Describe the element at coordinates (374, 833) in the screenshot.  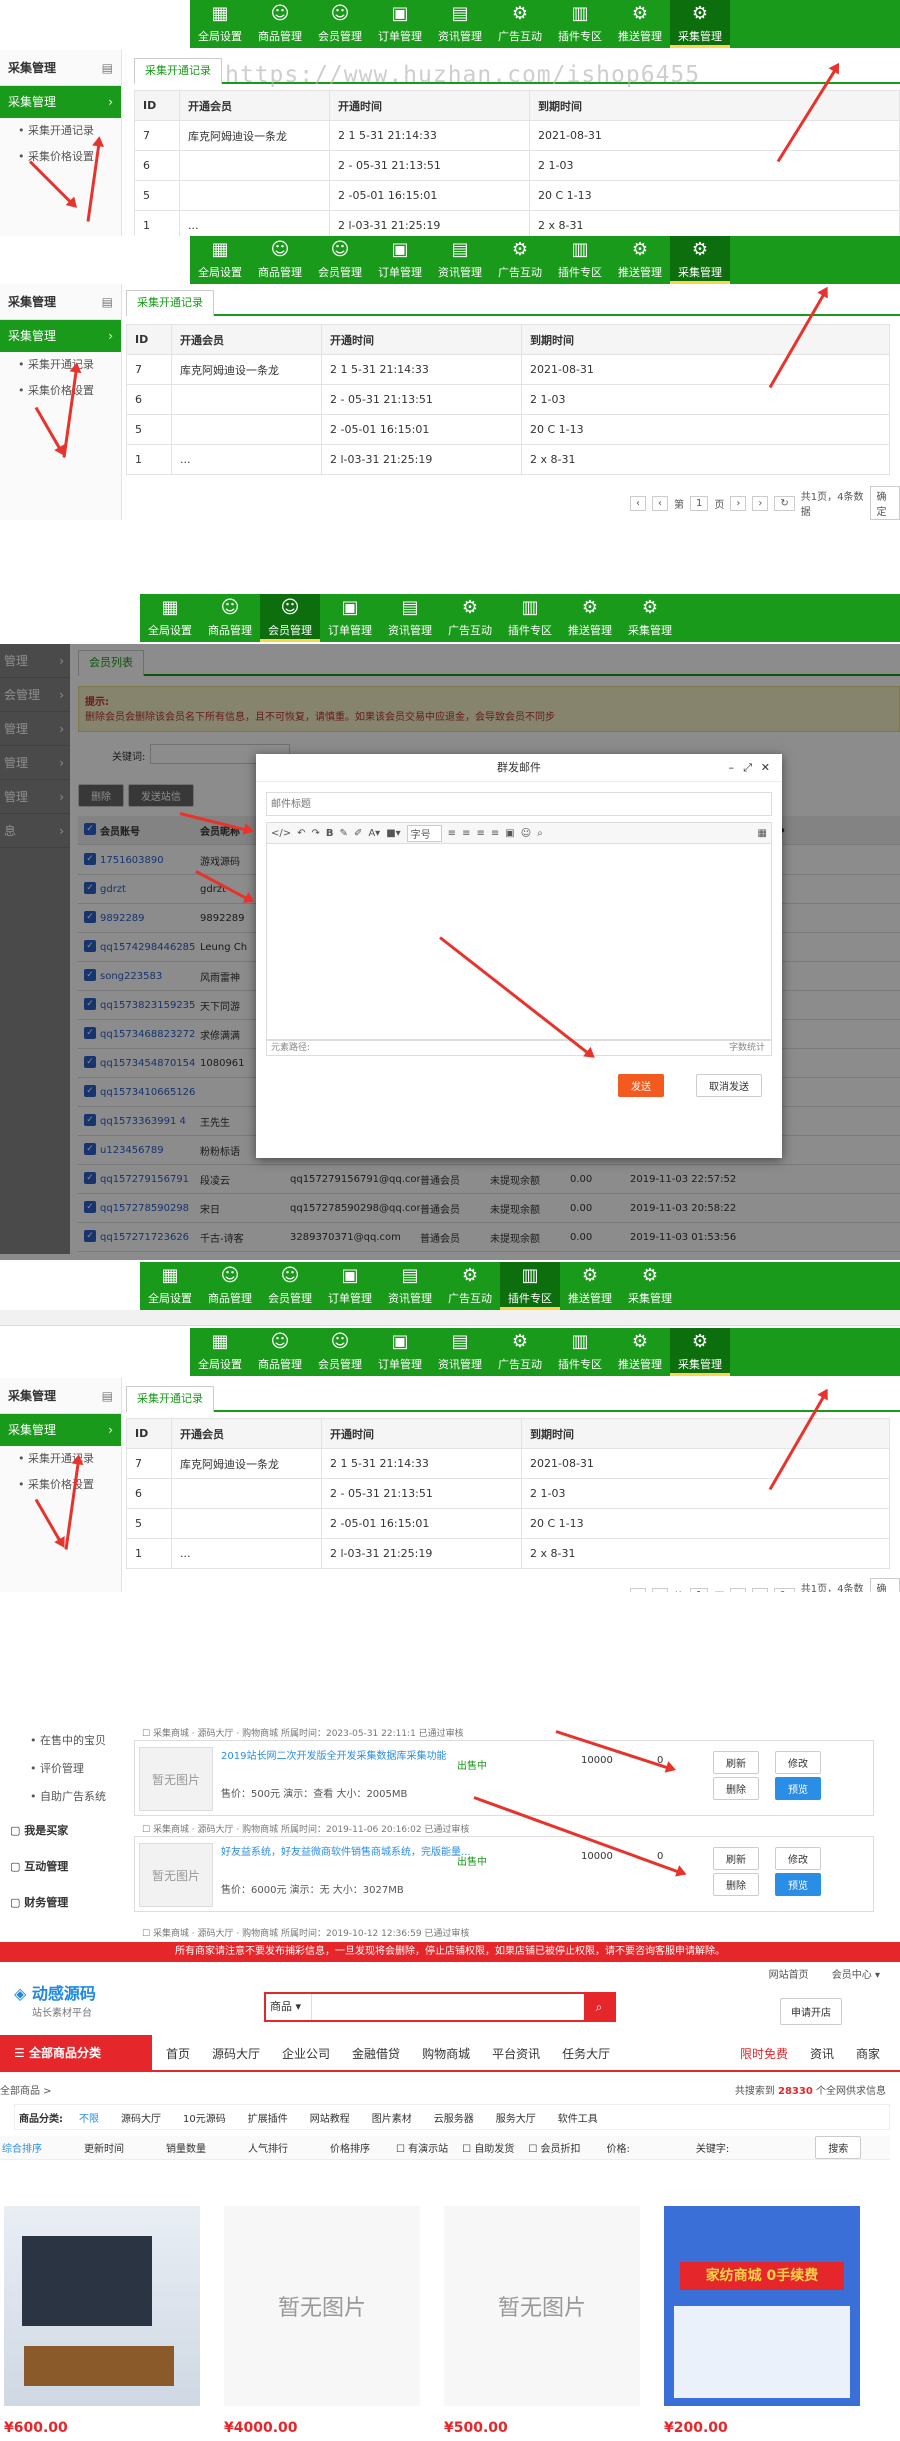
I see `font-color-icon: A▾` at that location.